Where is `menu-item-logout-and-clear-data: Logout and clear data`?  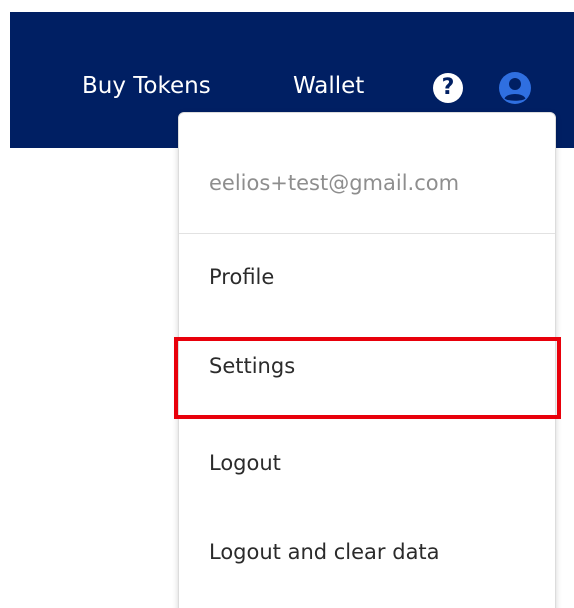
menu-item-logout-and-clear-data: Logout and clear data is located at coordinates (324, 552).